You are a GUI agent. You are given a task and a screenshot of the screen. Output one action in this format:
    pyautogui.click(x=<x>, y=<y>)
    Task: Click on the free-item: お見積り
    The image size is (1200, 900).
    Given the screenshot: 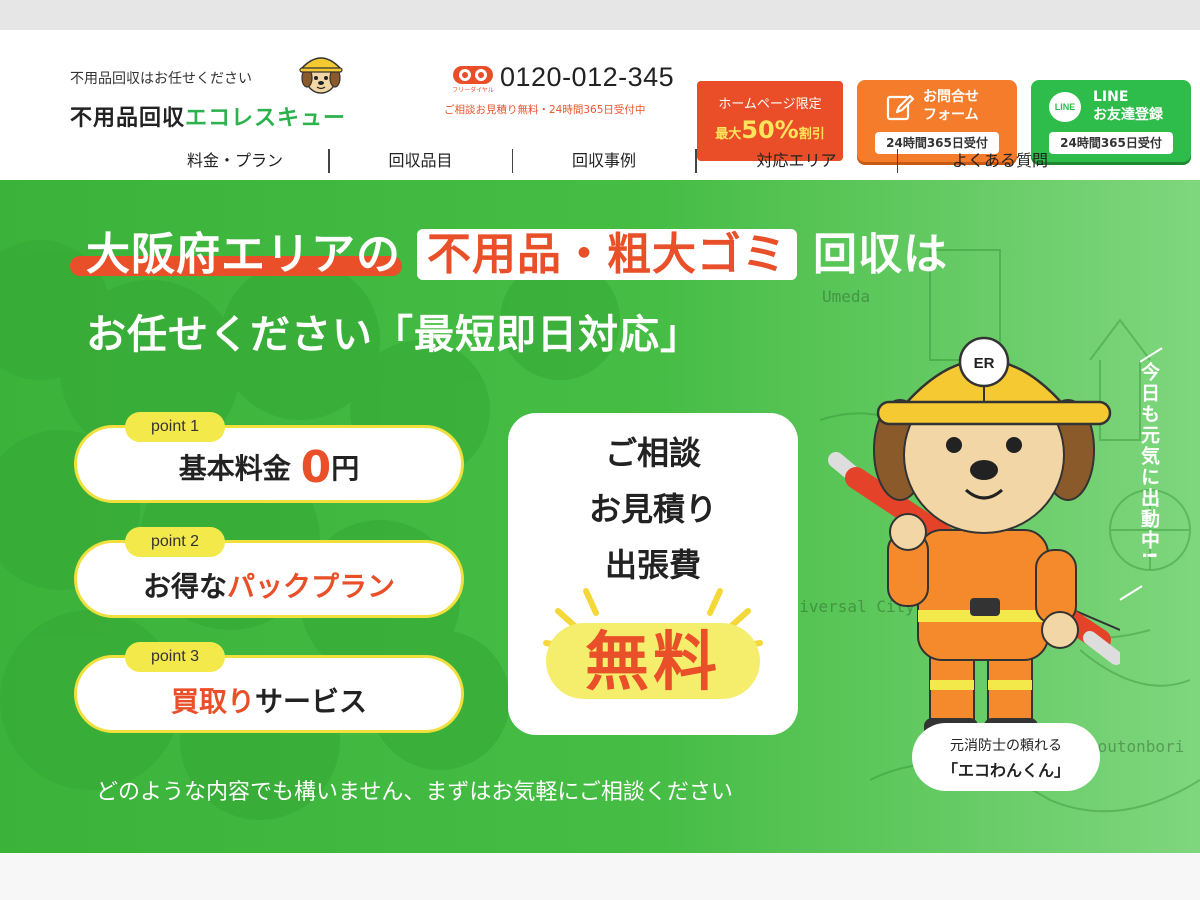 What is the action you would take?
    pyautogui.click(x=652, y=509)
    